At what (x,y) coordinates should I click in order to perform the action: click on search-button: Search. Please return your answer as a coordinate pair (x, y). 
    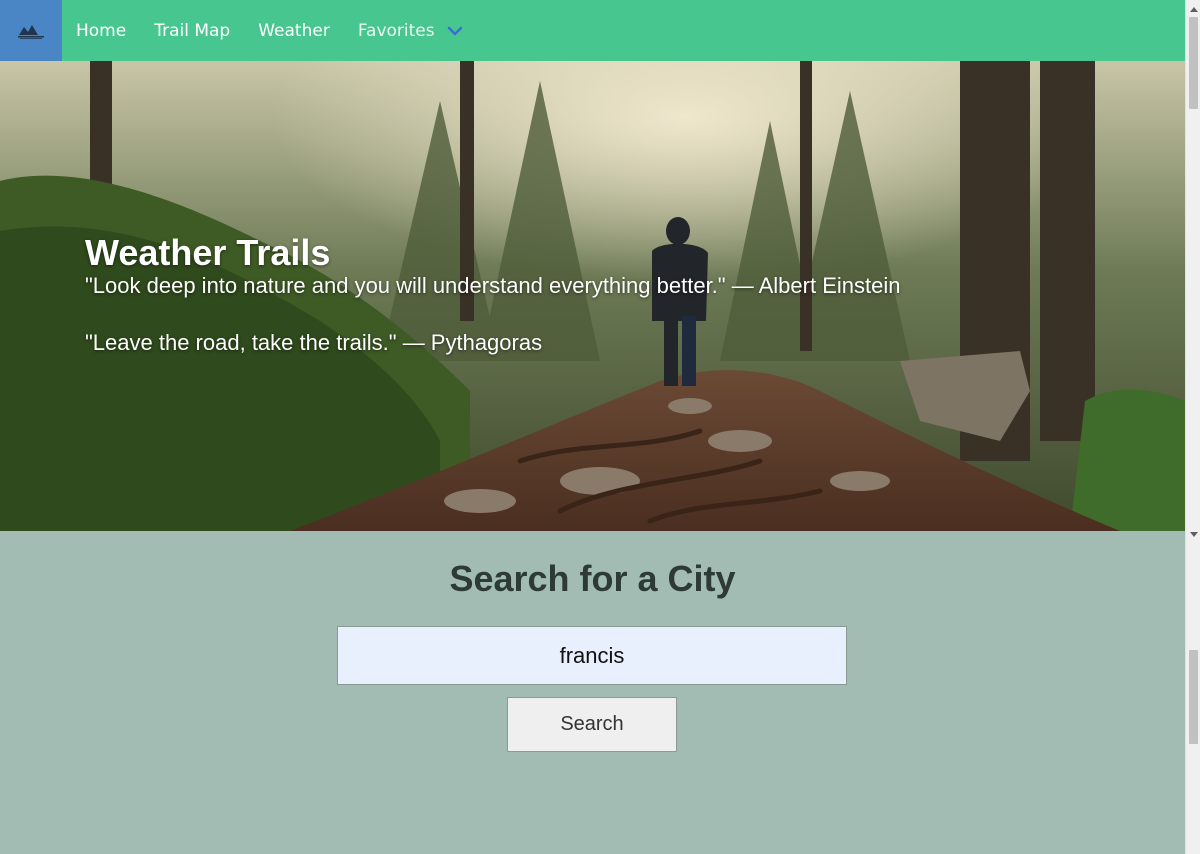
    Looking at the image, I should click on (592, 724).